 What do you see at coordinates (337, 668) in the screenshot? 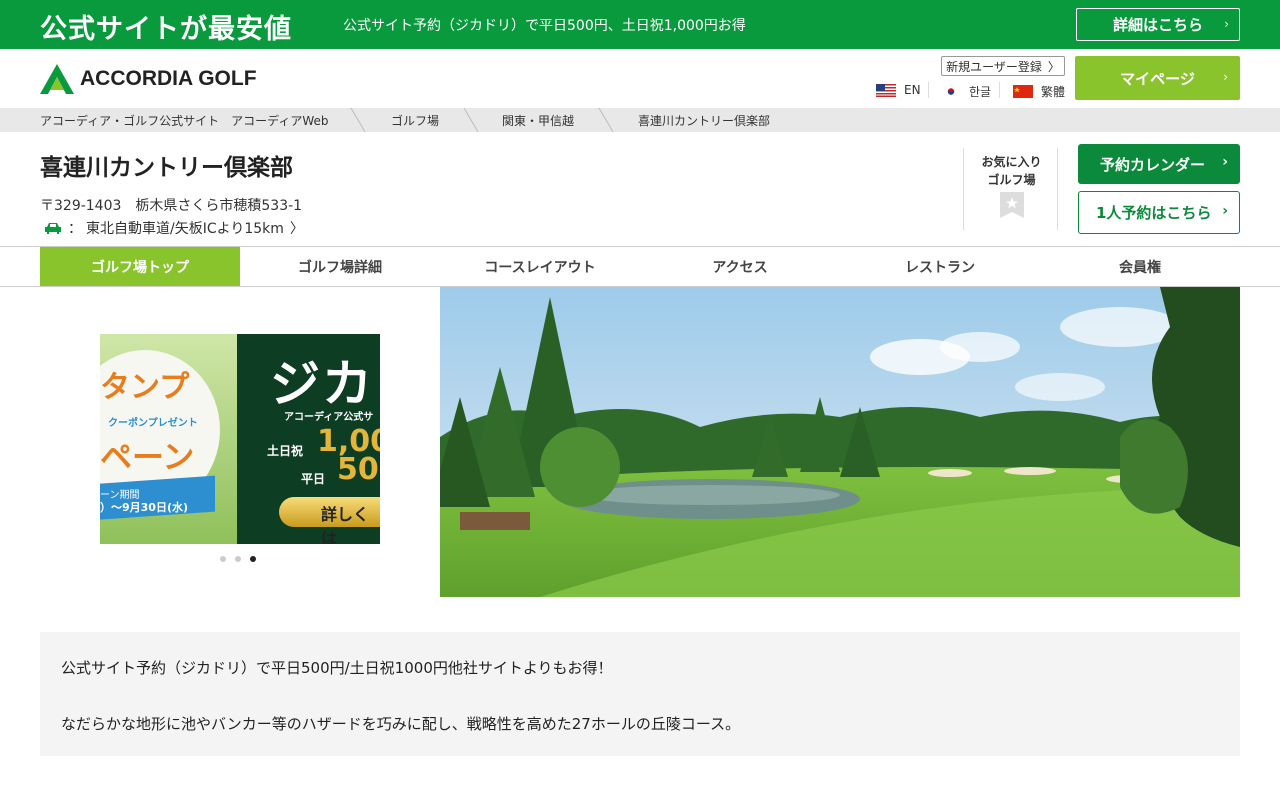
I see `description-promo: 公式サイト予約（ジカドリ）で平日500円/土日祝1000円他社サイトよりもお得！` at bounding box center [337, 668].